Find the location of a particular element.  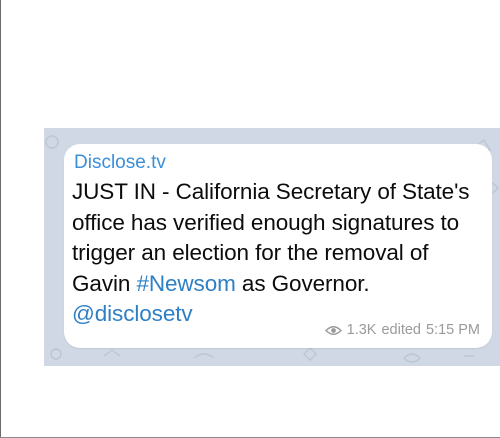

timestamp: 5:15 PM is located at coordinates (453, 330).